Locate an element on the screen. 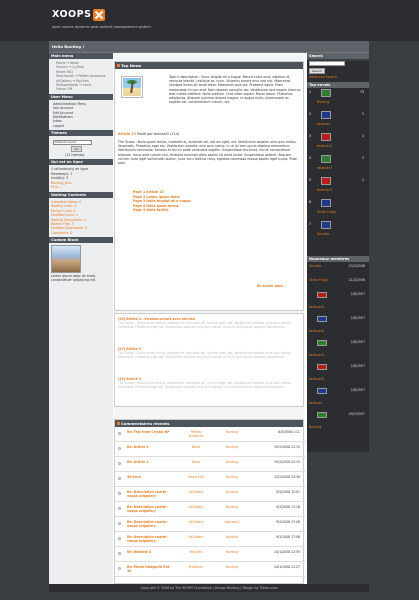 Image resolution: width=419 pixels, height=600 pixels. comment-module: Smart FAQ is located at coordinates (196, 477).